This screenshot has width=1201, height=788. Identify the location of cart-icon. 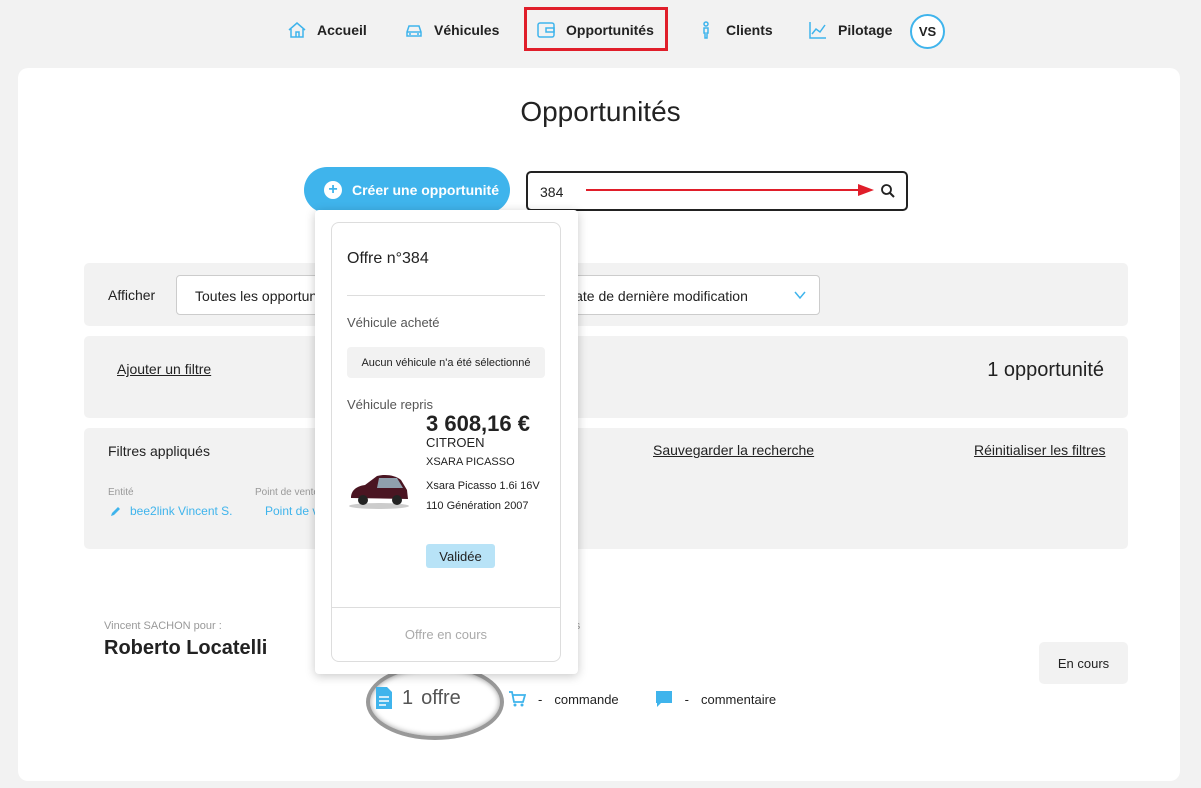
(517, 699).